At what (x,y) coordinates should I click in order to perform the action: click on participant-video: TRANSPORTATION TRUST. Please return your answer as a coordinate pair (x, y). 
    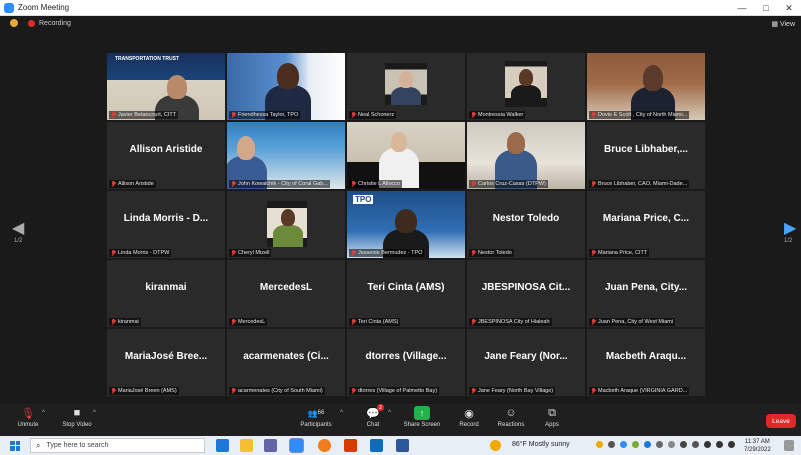
    Looking at the image, I should click on (166, 86).